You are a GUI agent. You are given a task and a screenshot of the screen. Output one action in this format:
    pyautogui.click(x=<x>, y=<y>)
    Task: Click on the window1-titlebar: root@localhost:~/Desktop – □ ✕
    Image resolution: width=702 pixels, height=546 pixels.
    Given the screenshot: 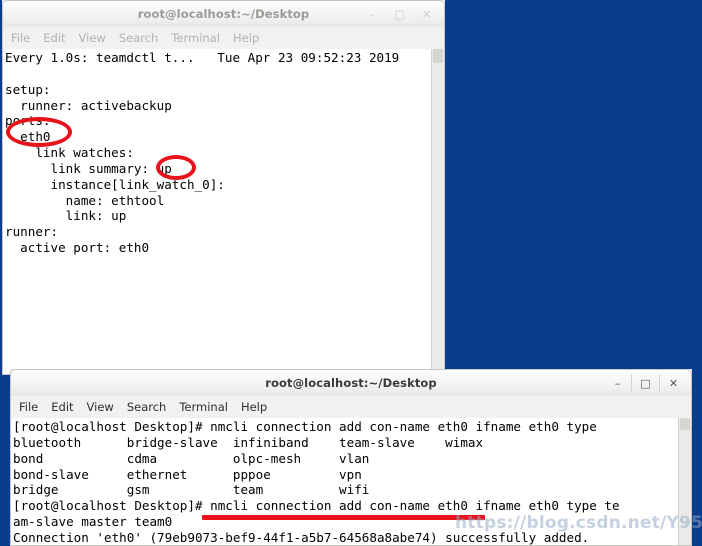 What is the action you would take?
    pyautogui.click(x=223, y=13)
    